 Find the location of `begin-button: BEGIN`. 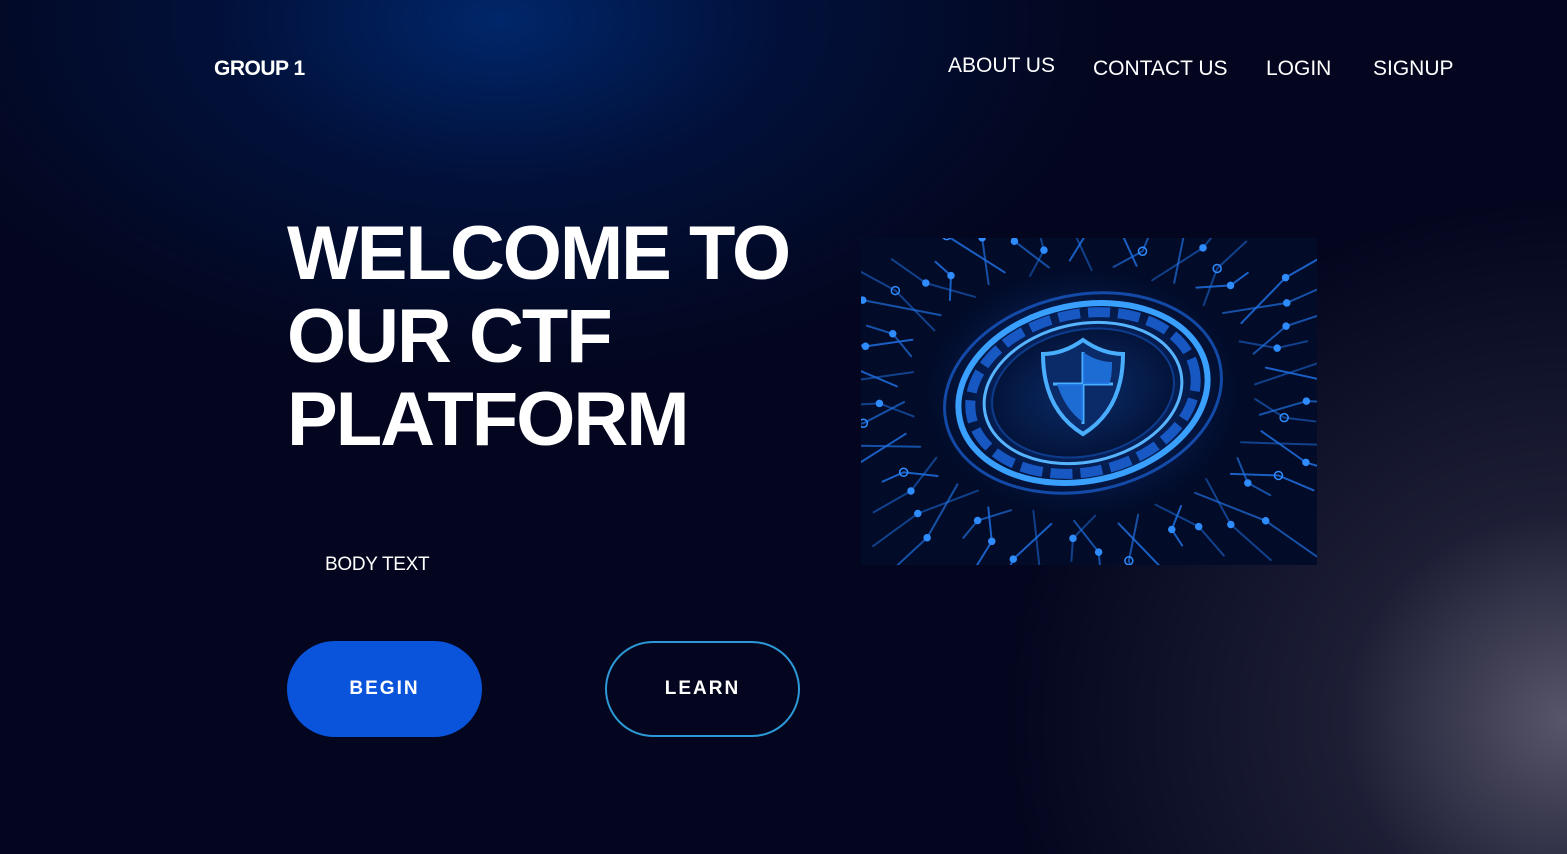

begin-button: BEGIN is located at coordinates (384, 689).